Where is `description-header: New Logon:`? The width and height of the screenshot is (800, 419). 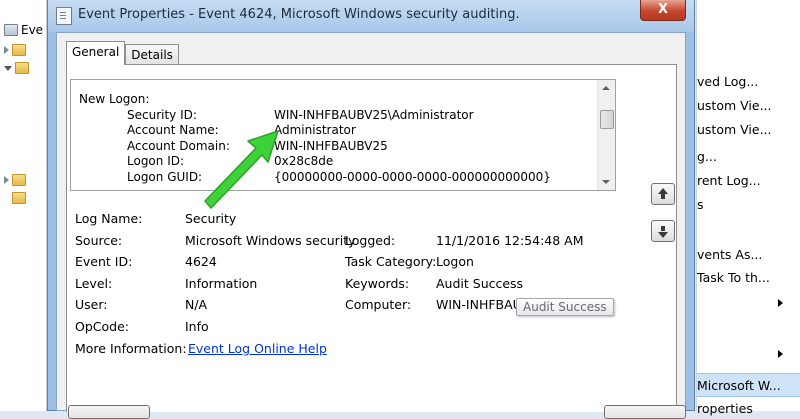
description-header: New Logon: is located at coordinates (114, 99).